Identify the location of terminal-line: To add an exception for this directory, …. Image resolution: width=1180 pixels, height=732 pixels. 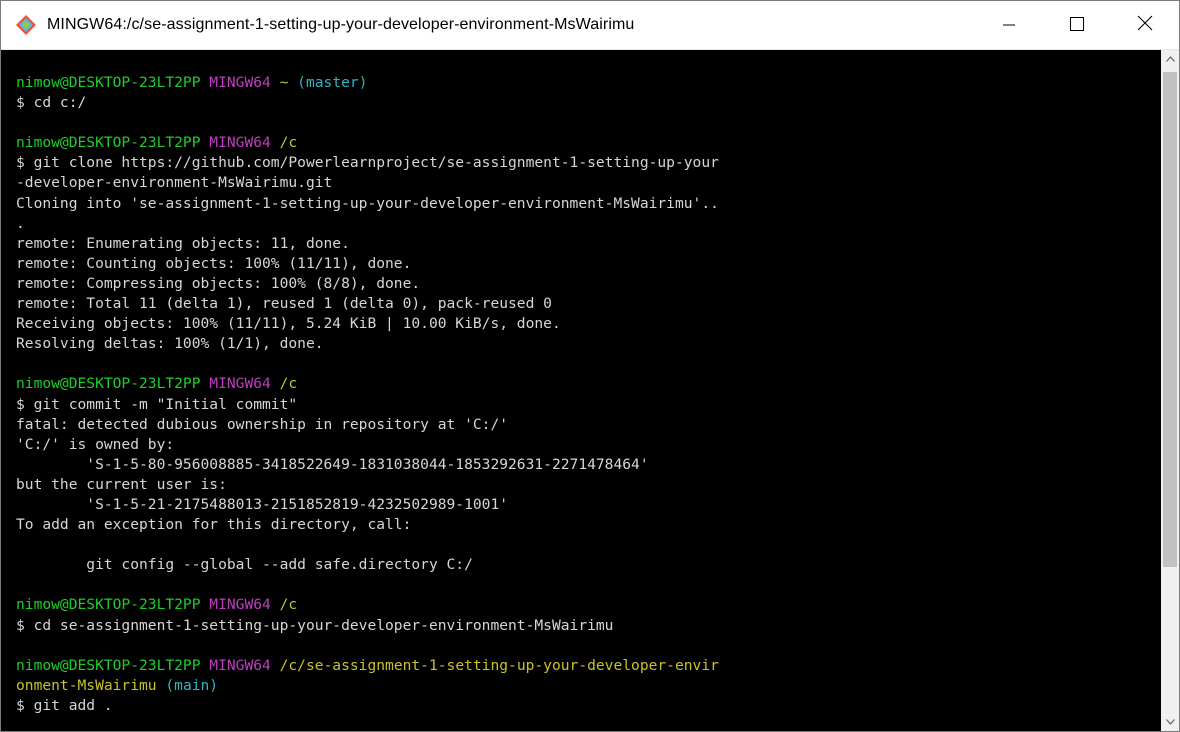
(588, 525).